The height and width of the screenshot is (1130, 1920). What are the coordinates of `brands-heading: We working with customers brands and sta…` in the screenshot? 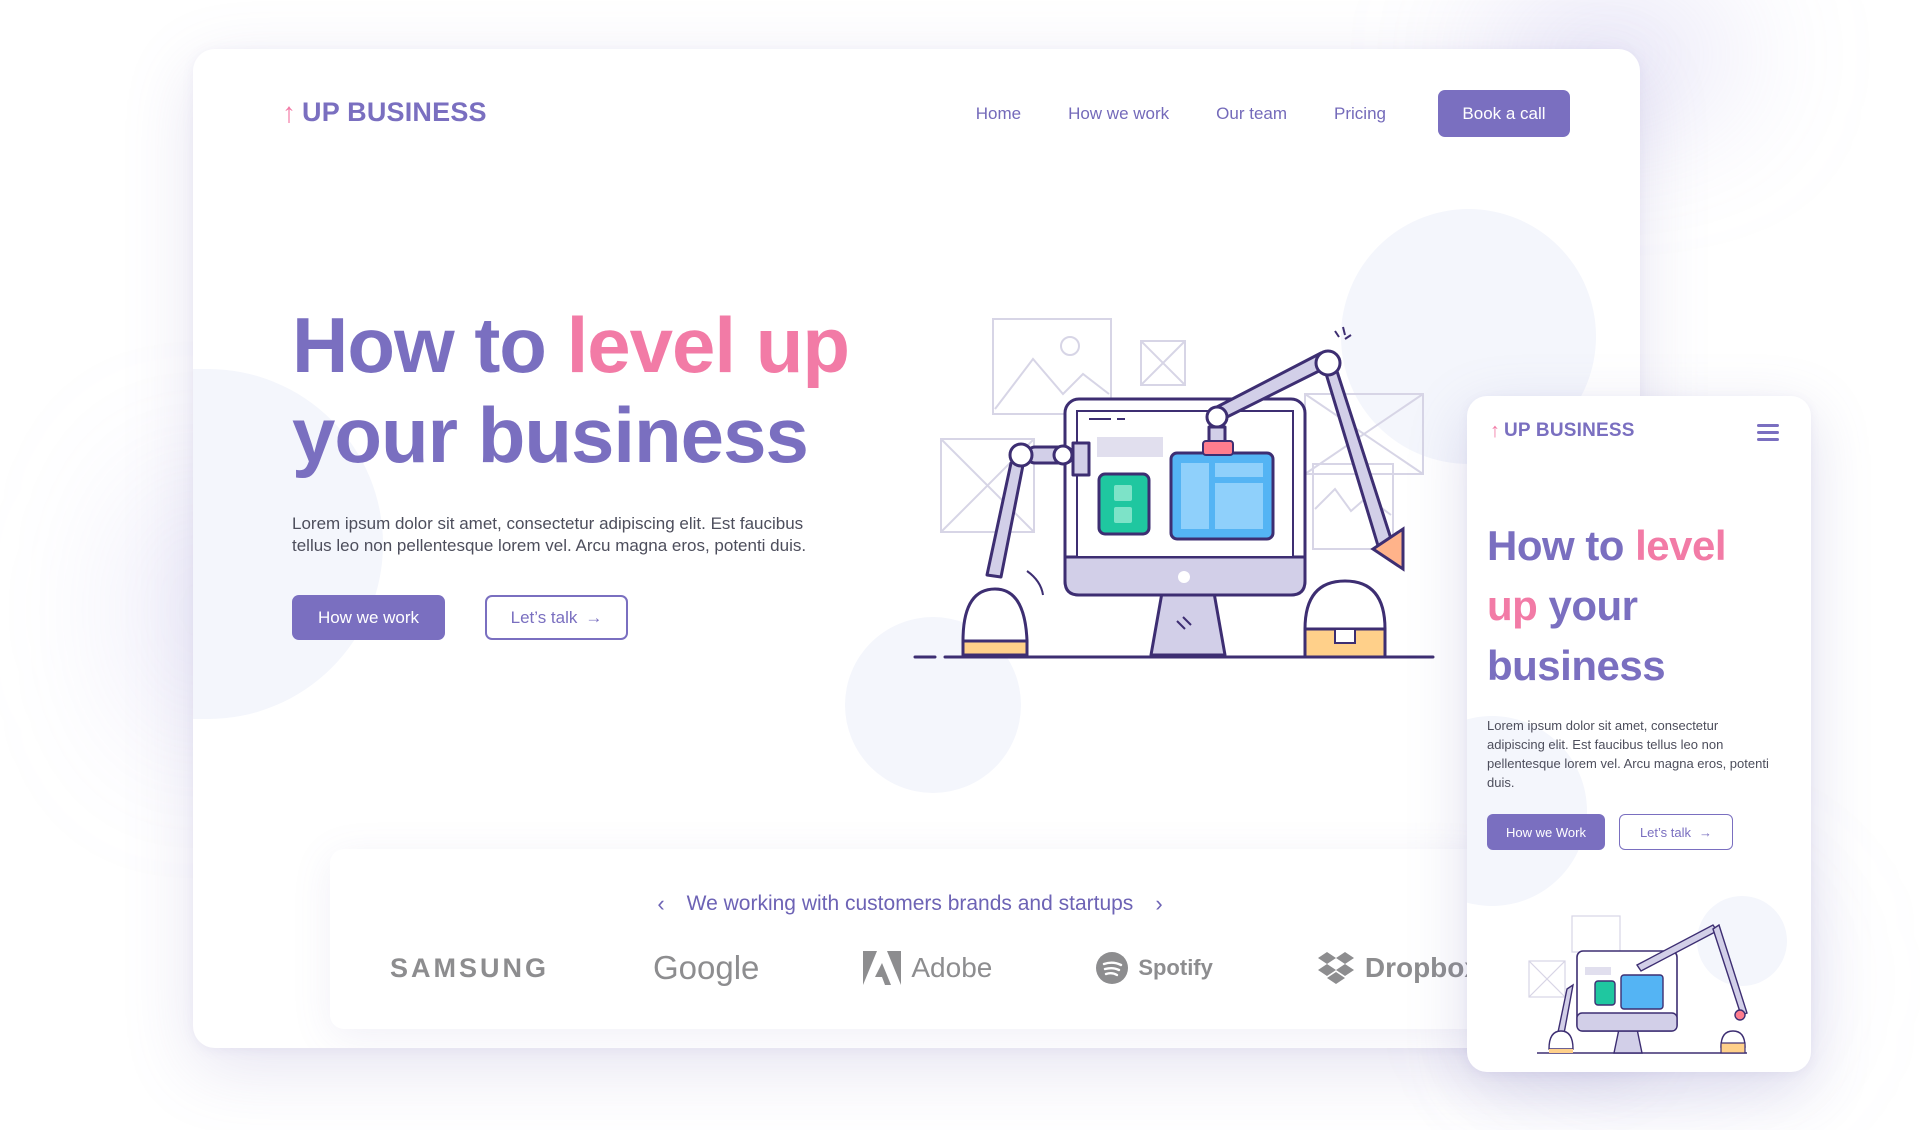 It's located at (910, 903).